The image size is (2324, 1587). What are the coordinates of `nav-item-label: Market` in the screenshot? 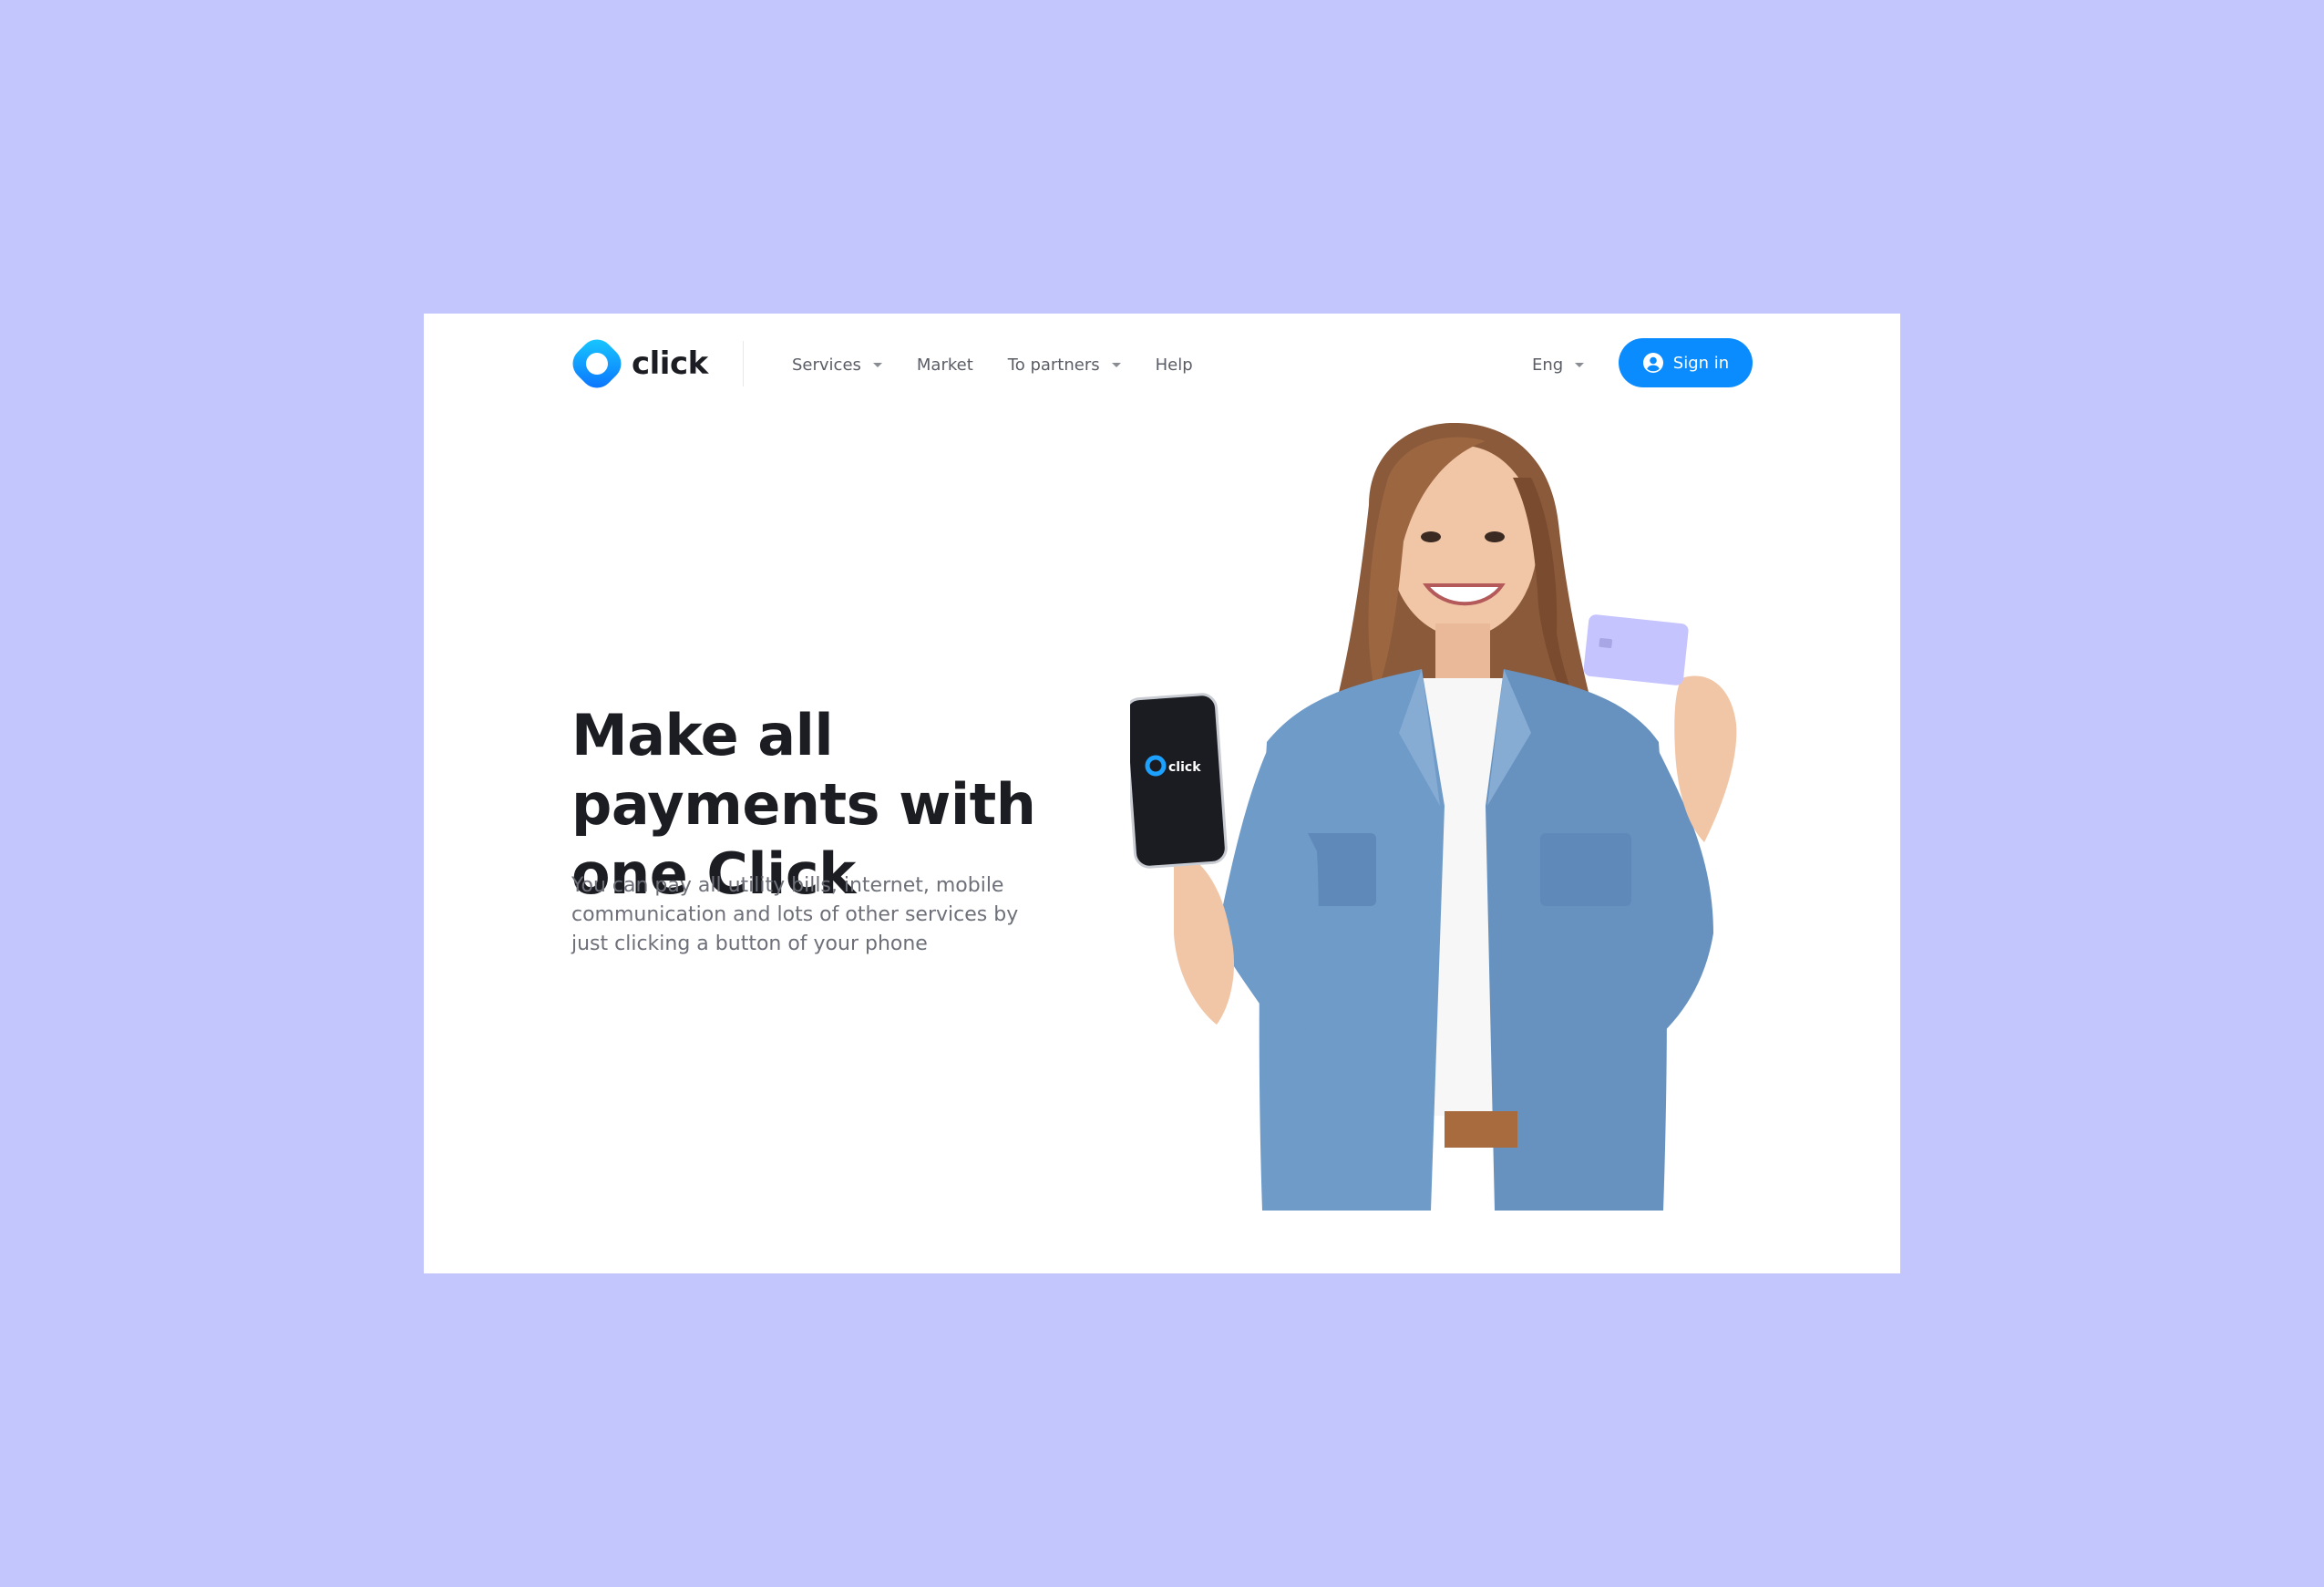 It's located at (944, 365).